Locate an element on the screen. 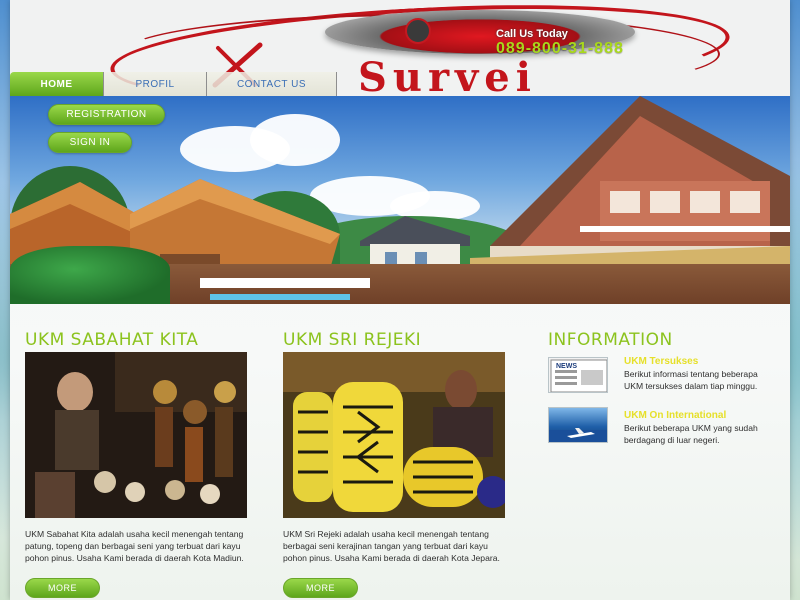 The image size is (800, 600). newspaper-icon: NEWS is located at coordinates (578, 375).